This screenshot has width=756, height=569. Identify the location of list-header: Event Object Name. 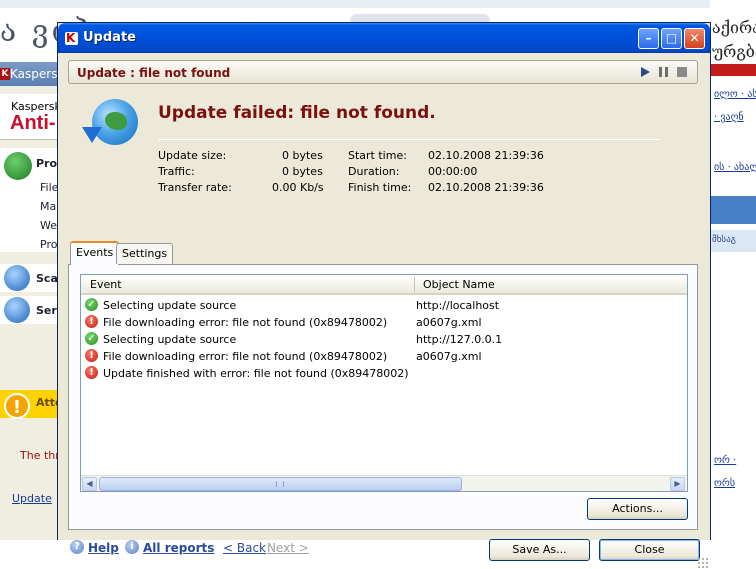
(384, 285).